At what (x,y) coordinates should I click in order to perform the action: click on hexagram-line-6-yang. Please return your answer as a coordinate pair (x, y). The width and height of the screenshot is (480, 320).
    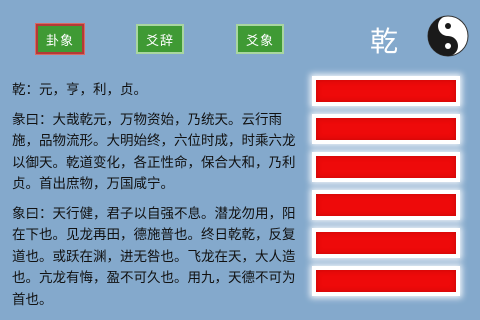
    Looking at the image, I should click on (386, 91).